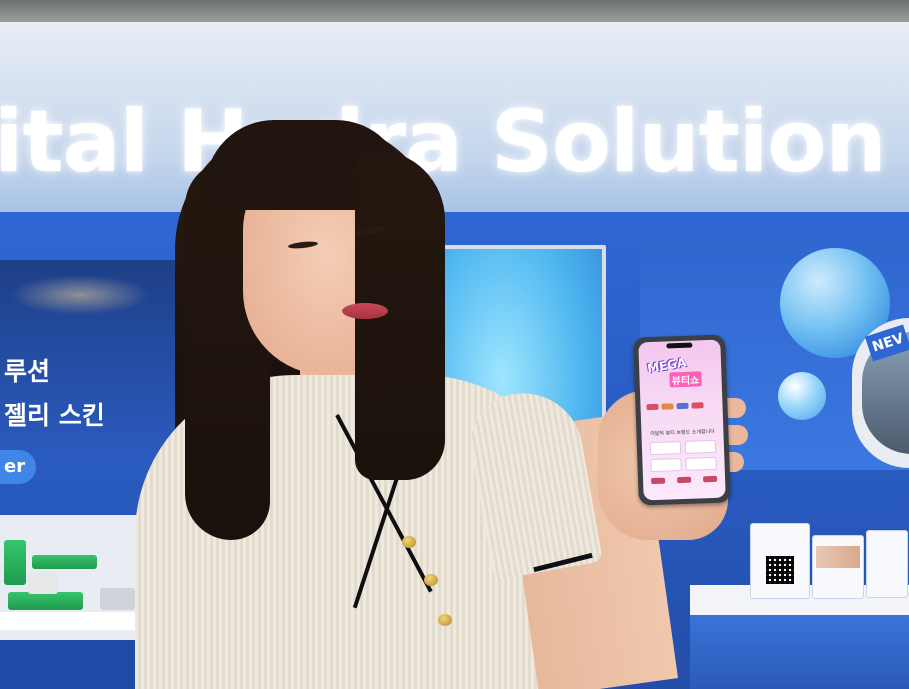 The image size is (909, 689). I want to click on left-panel-light, so click(80, 295).